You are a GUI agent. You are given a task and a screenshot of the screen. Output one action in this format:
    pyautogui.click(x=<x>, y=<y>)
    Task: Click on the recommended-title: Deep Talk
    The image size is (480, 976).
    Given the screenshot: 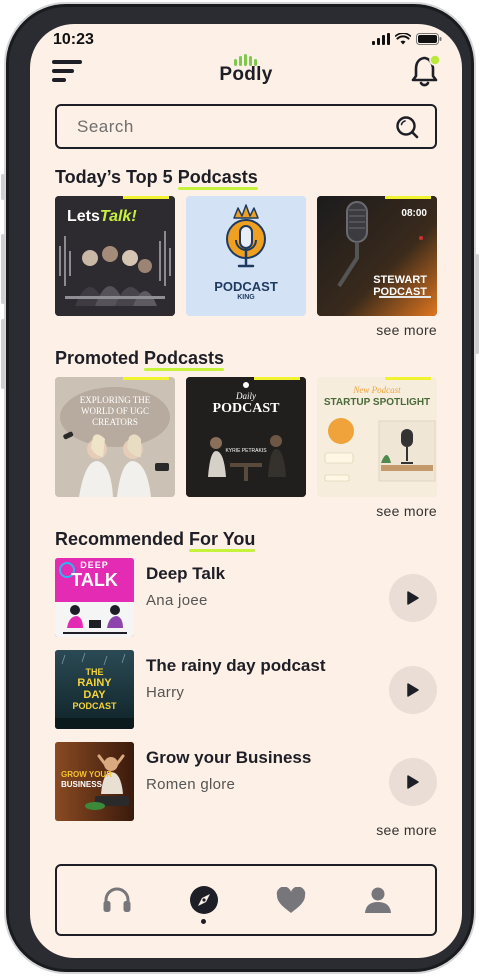 What is the action you would take?
    pyautogui.click(x=186, y=573)
    